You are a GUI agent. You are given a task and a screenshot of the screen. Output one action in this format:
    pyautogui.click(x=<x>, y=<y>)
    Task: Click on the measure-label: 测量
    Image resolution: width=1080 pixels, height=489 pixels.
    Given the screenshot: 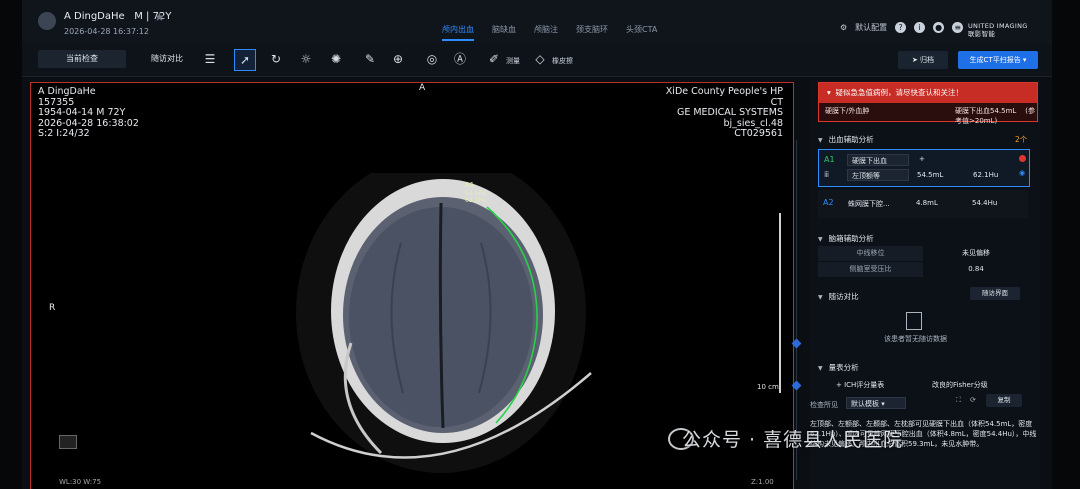 What is the action you would take?
    pyautogui.click(x=513, y=61)
    